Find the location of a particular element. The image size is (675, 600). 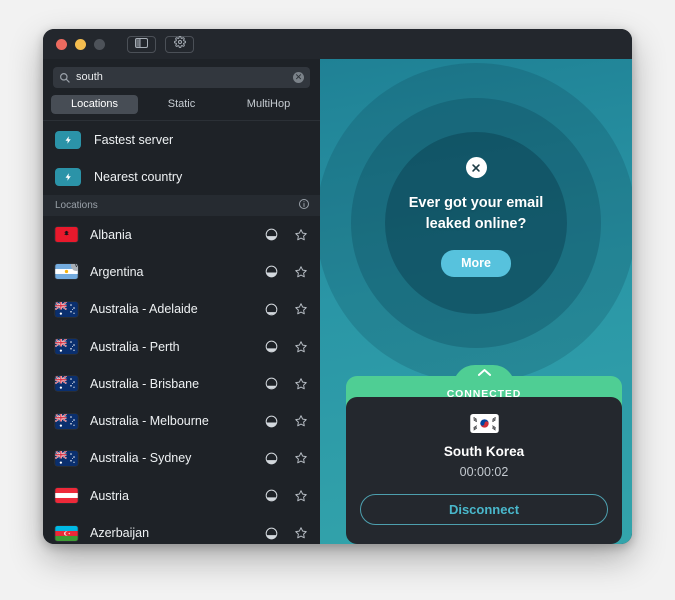

promo-more-button: More is located at coordinates (476, 264).